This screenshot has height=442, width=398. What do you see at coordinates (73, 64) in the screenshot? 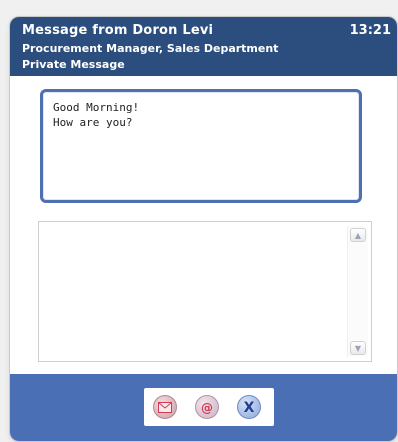
I see `message-type: Private Message` at bounding box center [73, 64].